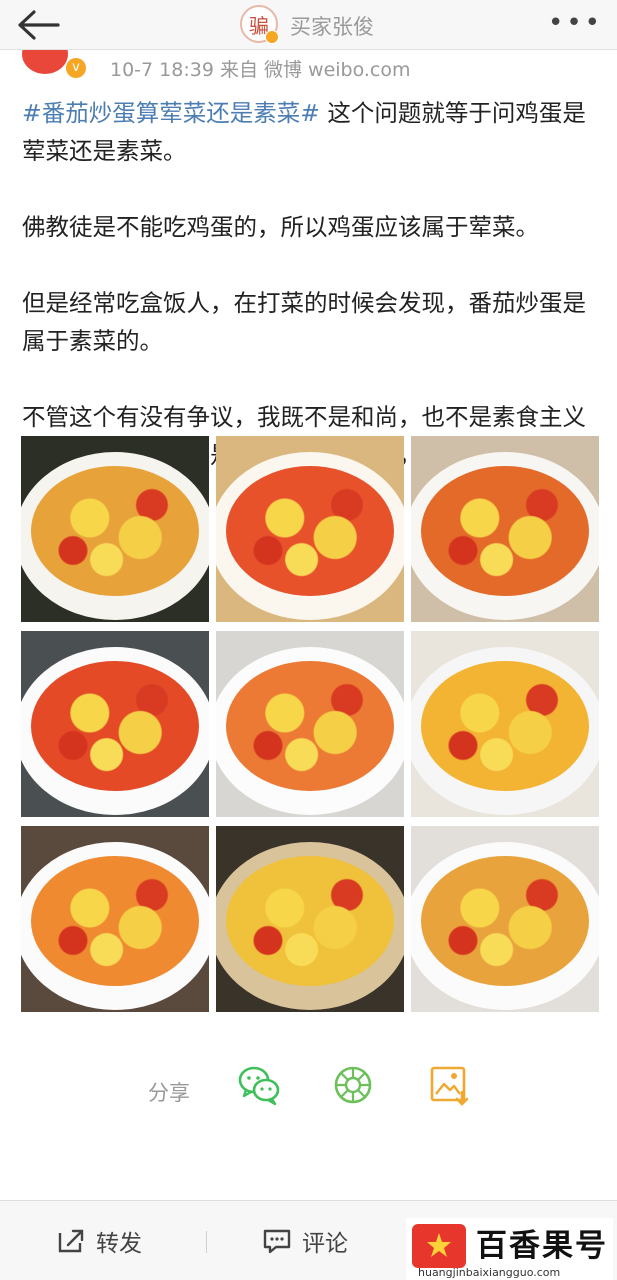  What do you see at coordinates (280, 227) in the screenshot?
I see `post-paragraph-2: 佛教徒是不能吃鸡蛋的，所以鸡蛋应该属于荤菜。` at bounding box center [280, 227].